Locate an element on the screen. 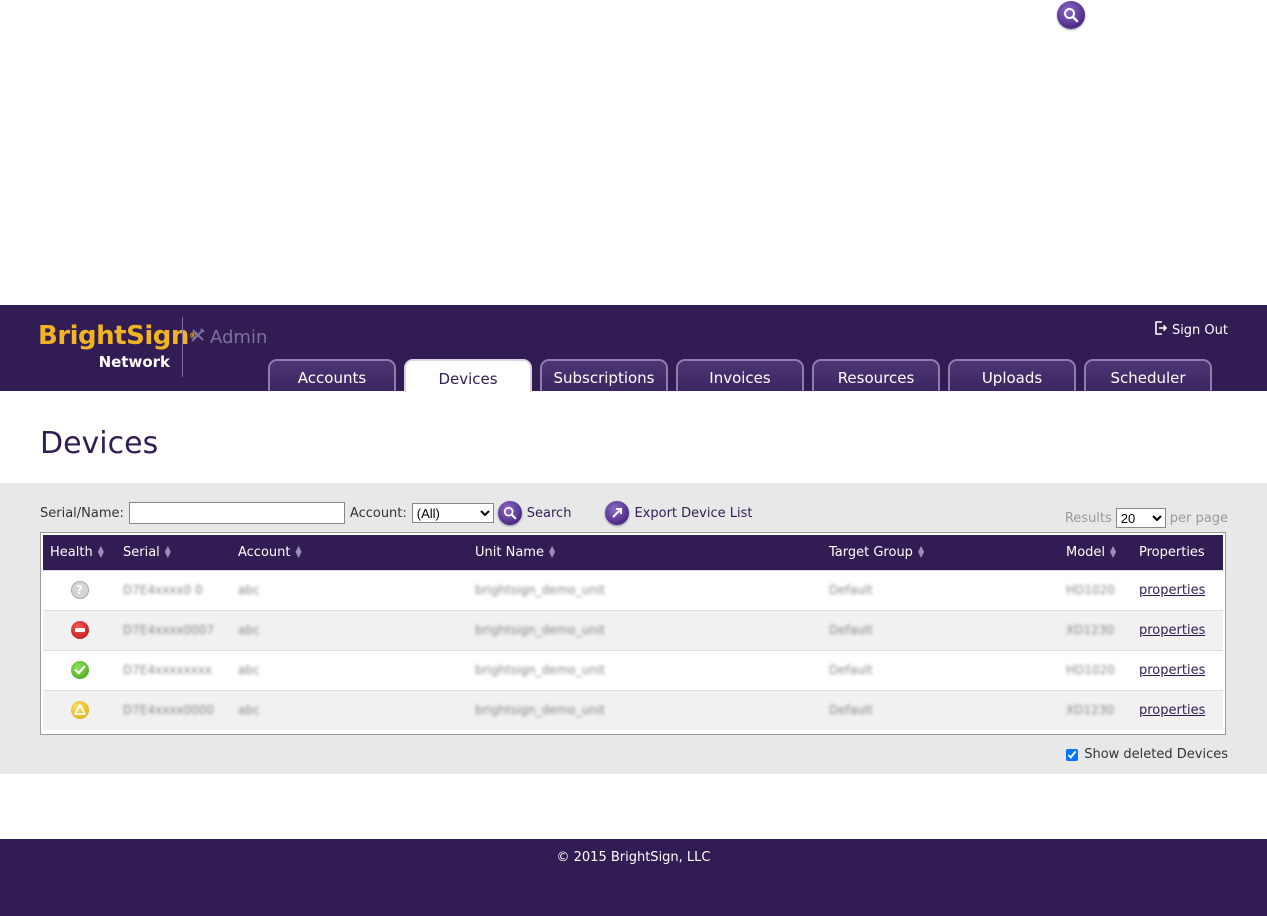  search-button-label: Search is located at coordinates (549, 513).